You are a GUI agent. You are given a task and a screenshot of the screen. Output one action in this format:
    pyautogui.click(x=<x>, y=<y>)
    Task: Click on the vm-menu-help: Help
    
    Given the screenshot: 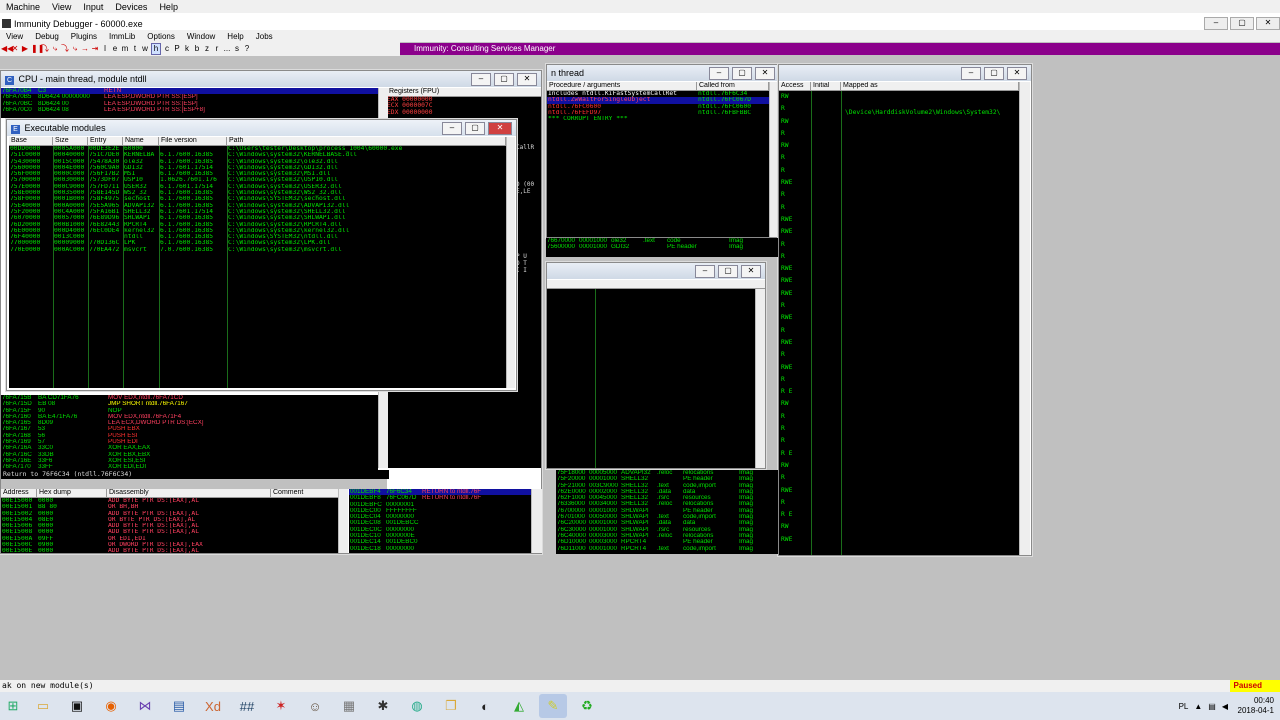 What is the action you would take?
    pyautogui.click(x=168, y=7)
    